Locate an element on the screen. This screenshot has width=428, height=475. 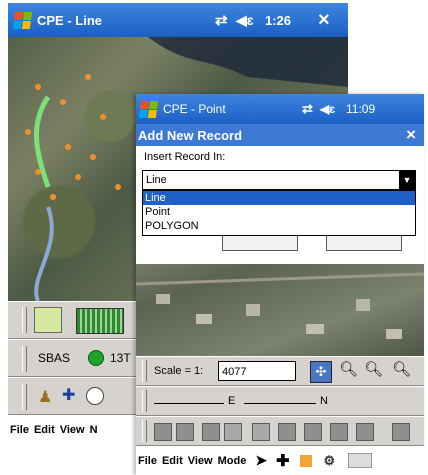
northing-label: N is located at coordinates (324, 401).